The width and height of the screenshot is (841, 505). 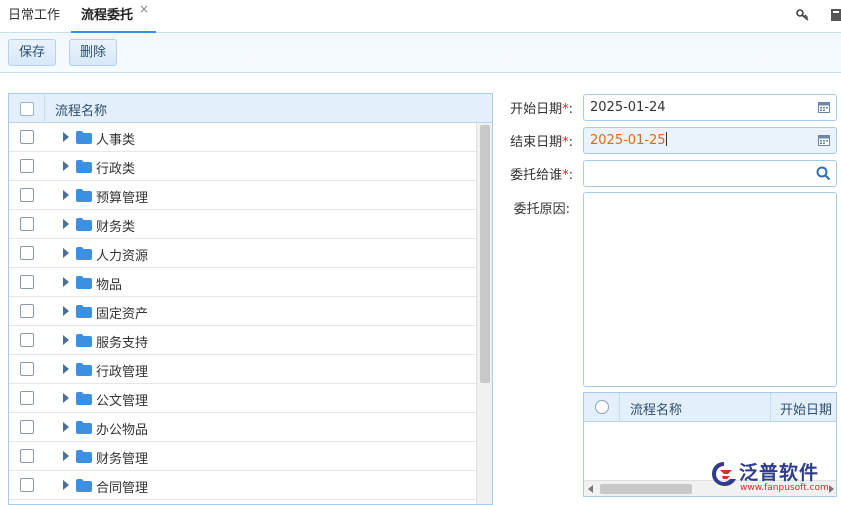 I want to click on tree-row: 公文管理, so click(x=242, y=398).